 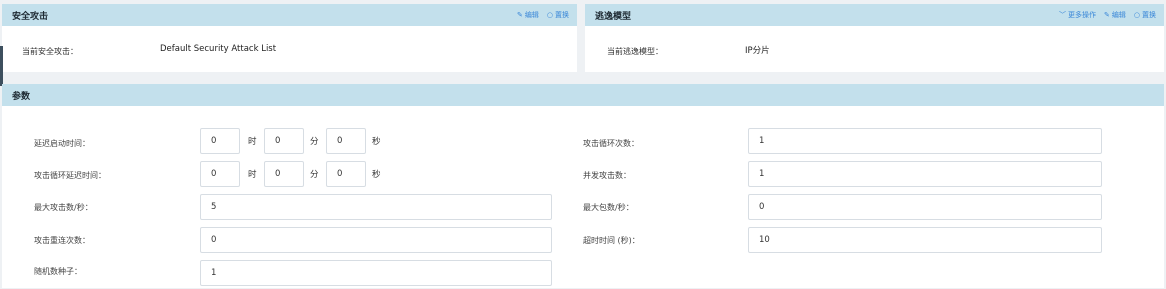 I want to click on random-seed-input: 1, so click(x=376, y=273).